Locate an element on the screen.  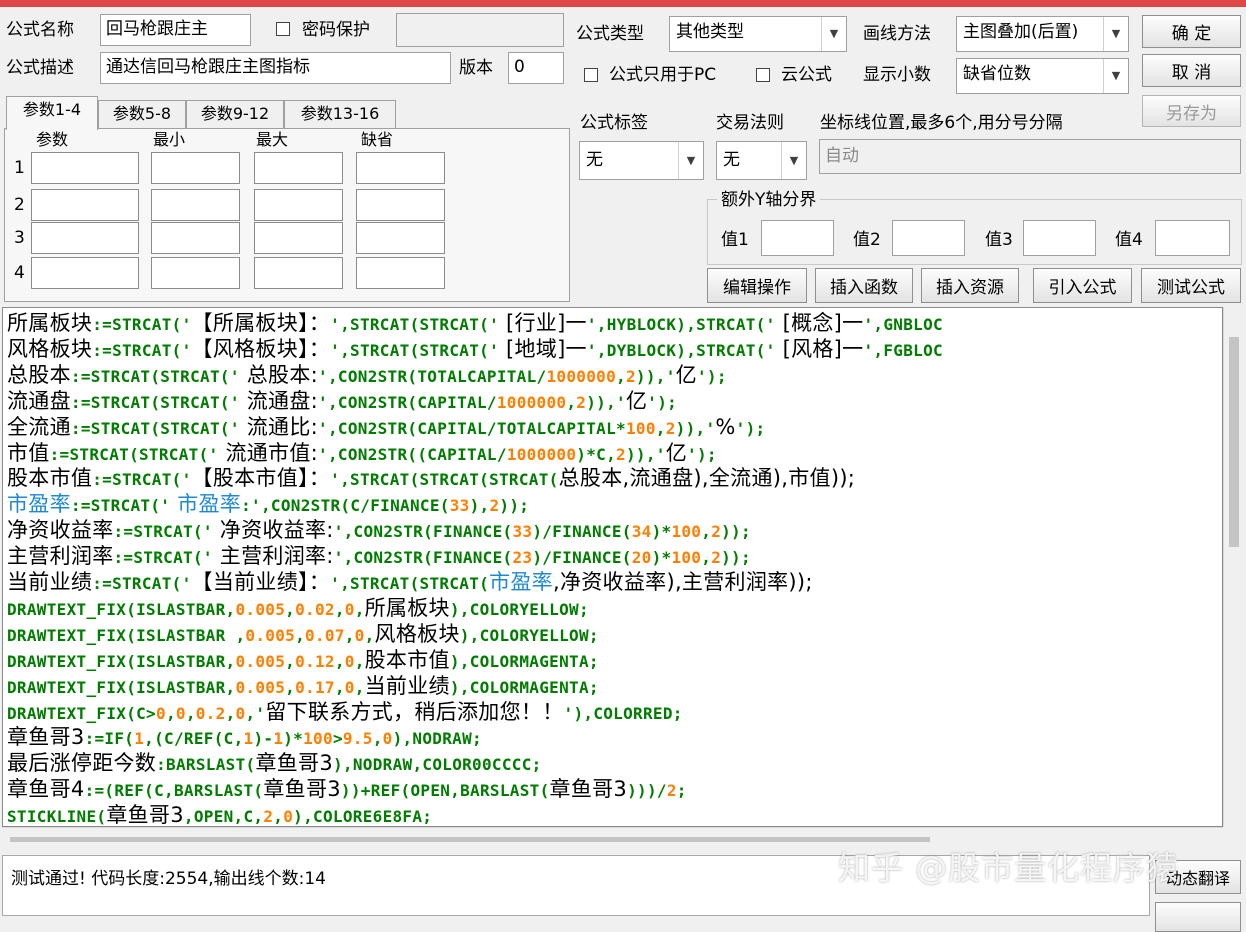
cloud-formula-checkbox is located at coordinates (763, 75).